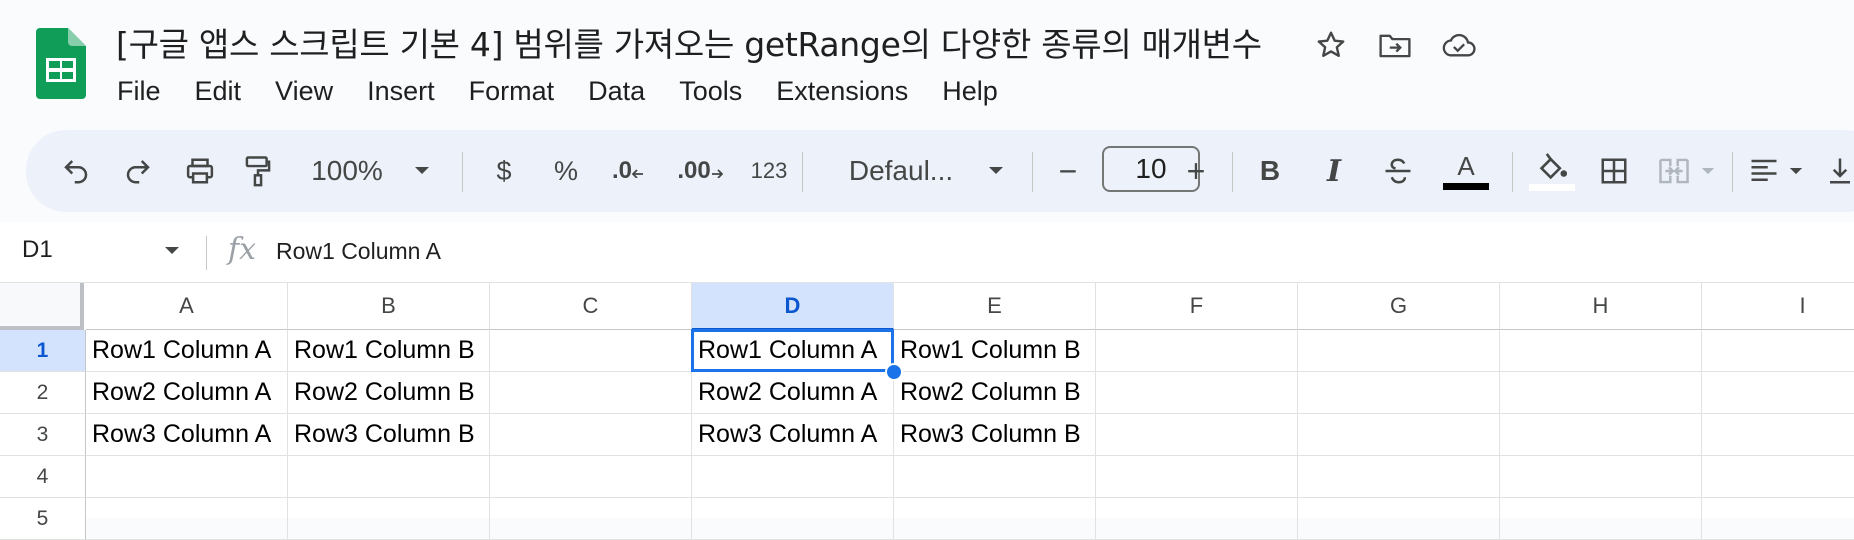 The image size is (1854, 540). I want to click on cell-a1: Row1 Column A, so click(187, 351).